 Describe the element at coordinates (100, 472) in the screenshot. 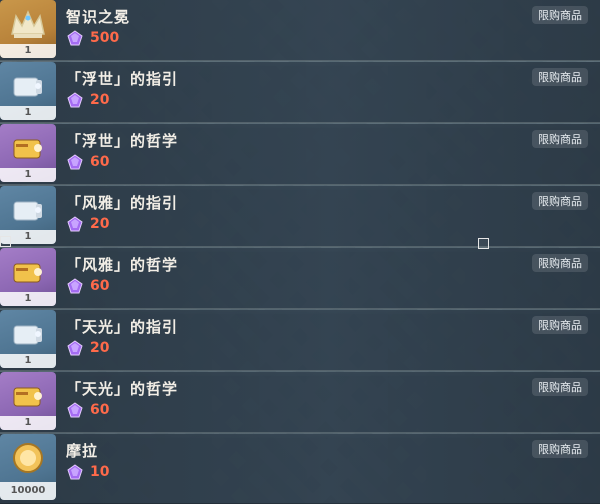

I see `price-value: 10` at that location.